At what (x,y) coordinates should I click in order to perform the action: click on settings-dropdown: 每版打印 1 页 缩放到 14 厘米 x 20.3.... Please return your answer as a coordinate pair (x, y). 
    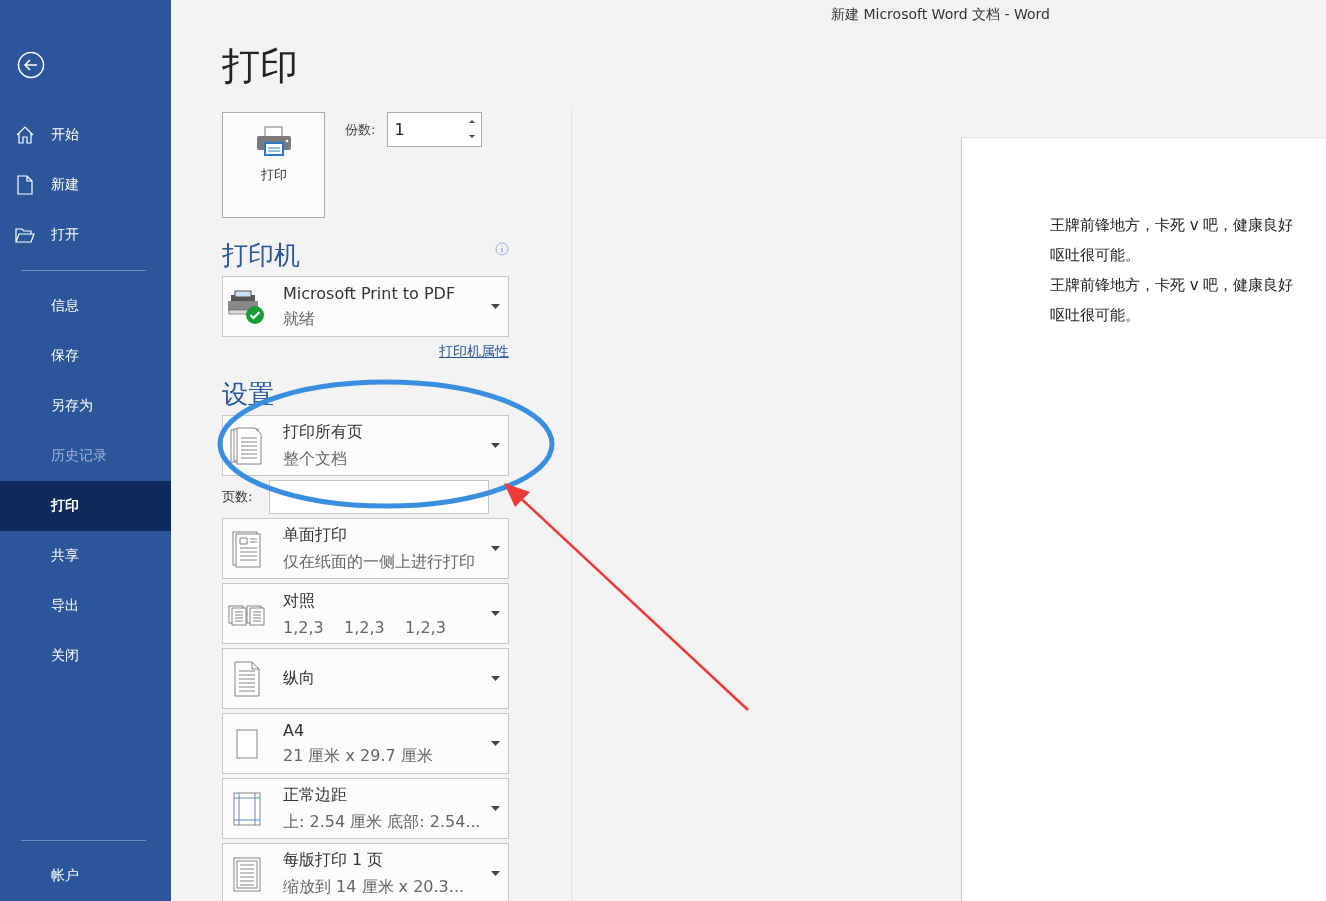
    Looking at the image, I should click on (365, 872).